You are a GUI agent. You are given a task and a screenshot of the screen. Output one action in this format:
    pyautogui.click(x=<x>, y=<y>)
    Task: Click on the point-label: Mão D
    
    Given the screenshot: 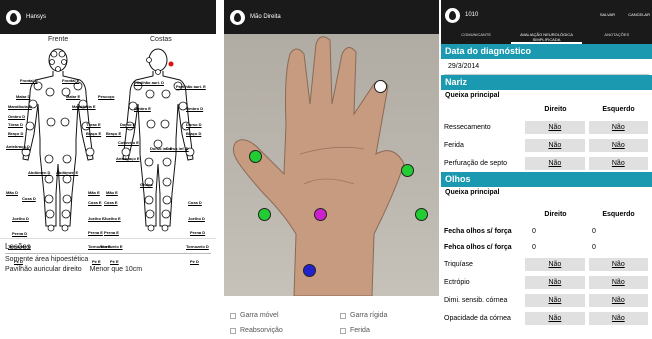 What is the action you would take?
    pyautogui.click(x=12, y=192)
    